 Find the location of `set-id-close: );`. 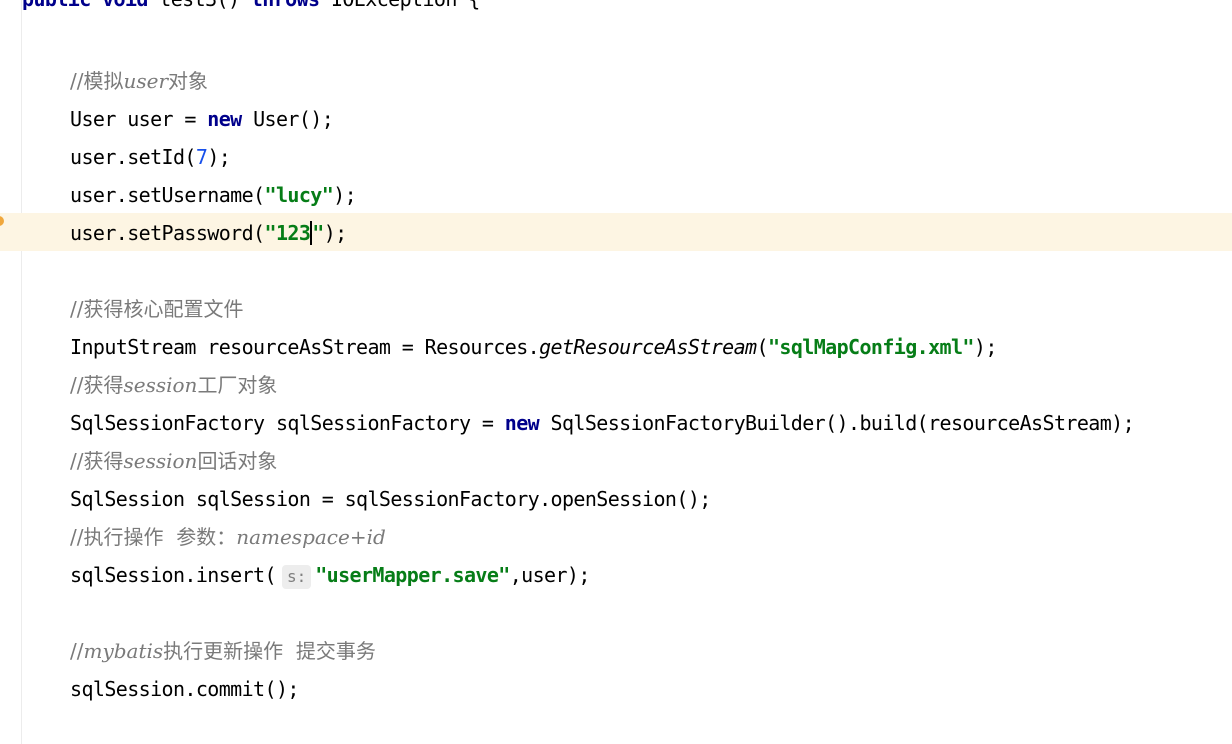

set-id-close: ); is located at coordinates (219, 157).